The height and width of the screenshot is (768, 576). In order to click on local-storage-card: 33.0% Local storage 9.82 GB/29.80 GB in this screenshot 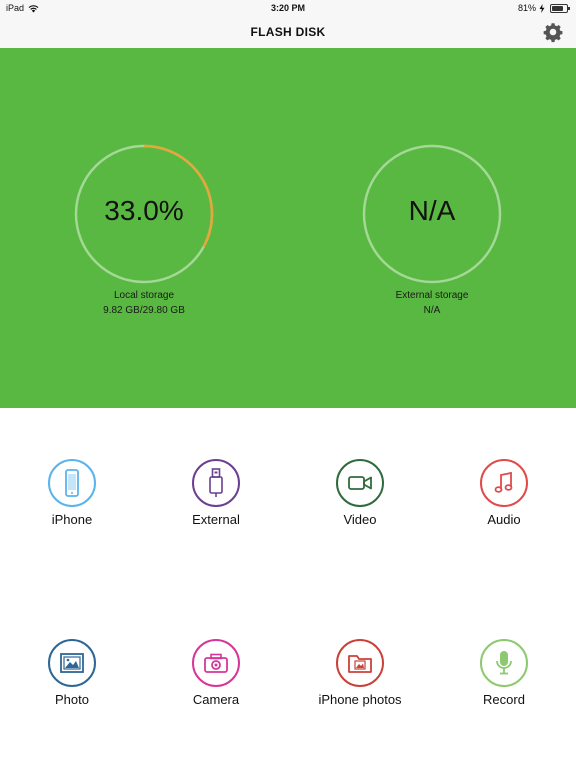, I will do `click(144, 229)`.